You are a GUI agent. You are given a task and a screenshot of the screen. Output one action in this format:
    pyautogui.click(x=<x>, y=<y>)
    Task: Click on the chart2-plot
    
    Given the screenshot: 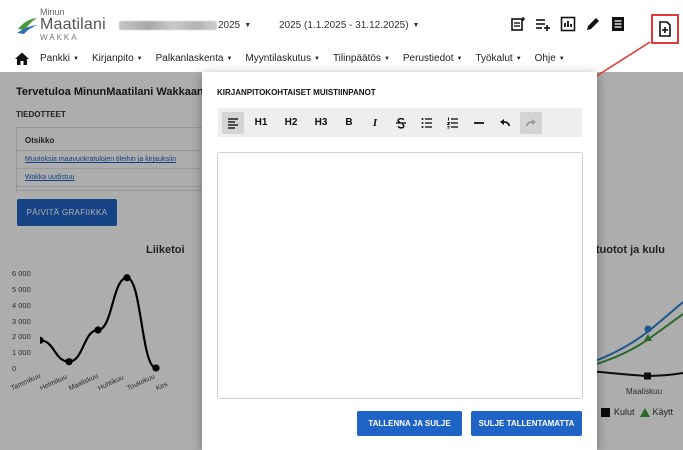 What is the action you would take?
    pyautogui.click(x=636, y=340)
    